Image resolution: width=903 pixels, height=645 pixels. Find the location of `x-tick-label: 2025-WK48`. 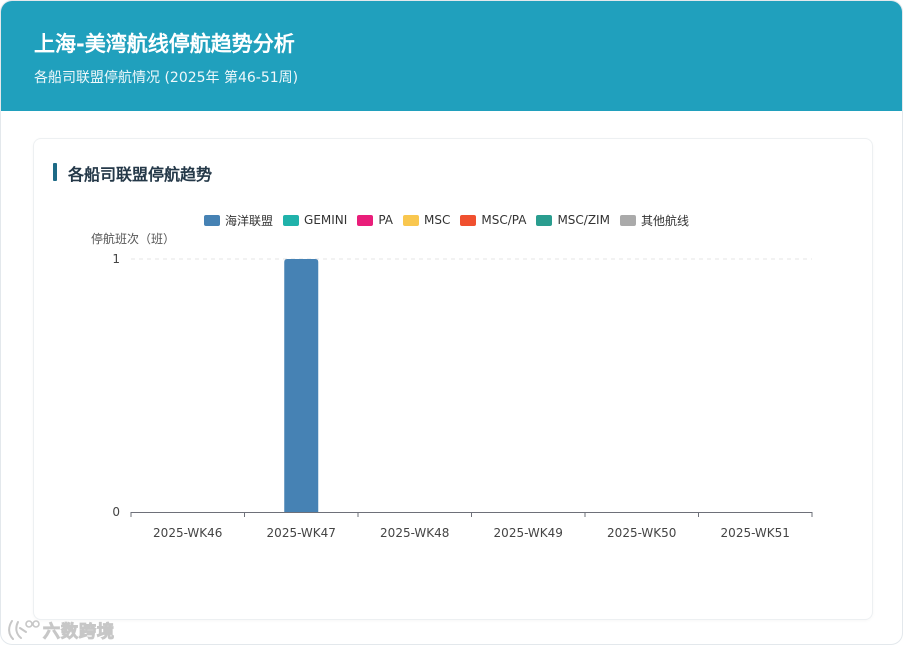

x-tick-label: 2025-WK48 is located at coordinates (414, 533).